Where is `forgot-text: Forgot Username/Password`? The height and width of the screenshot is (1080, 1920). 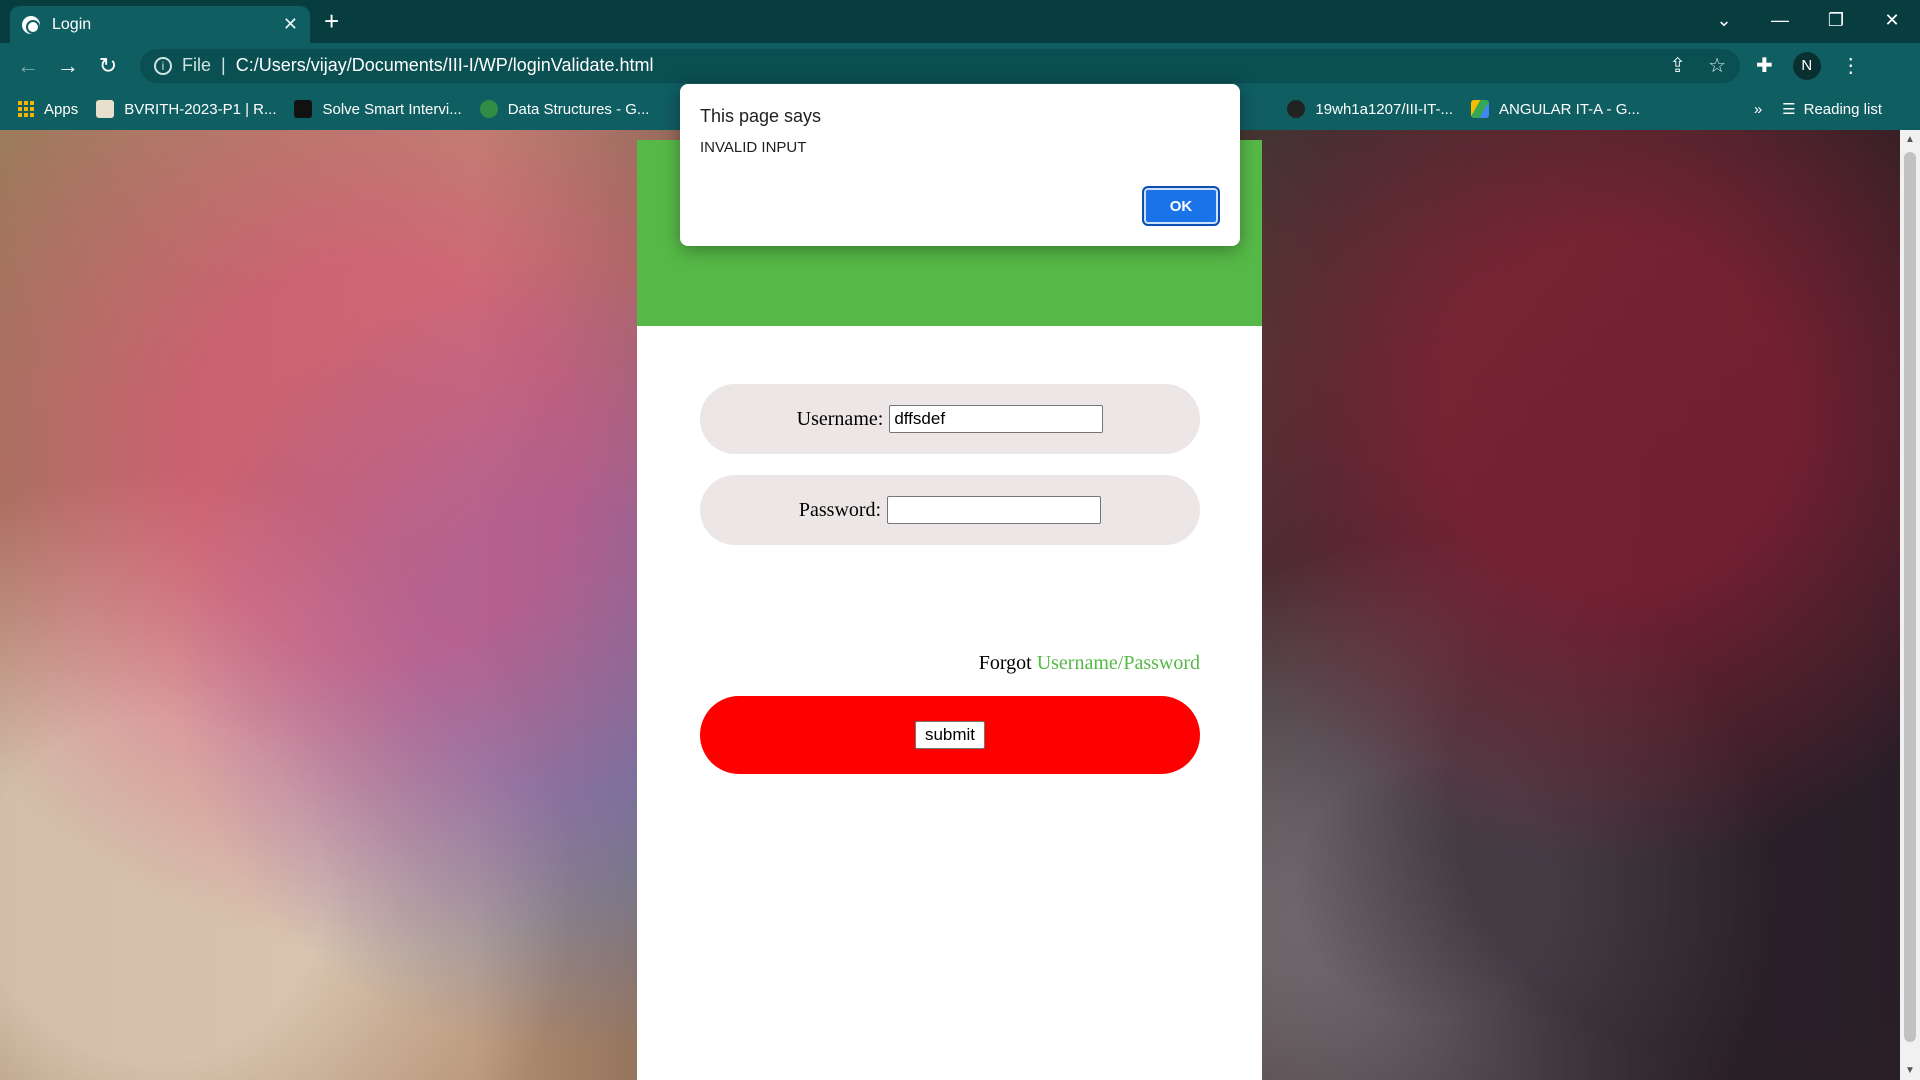 forgot-text: Forgot Username/Password is located at coordinates (1089, 663).